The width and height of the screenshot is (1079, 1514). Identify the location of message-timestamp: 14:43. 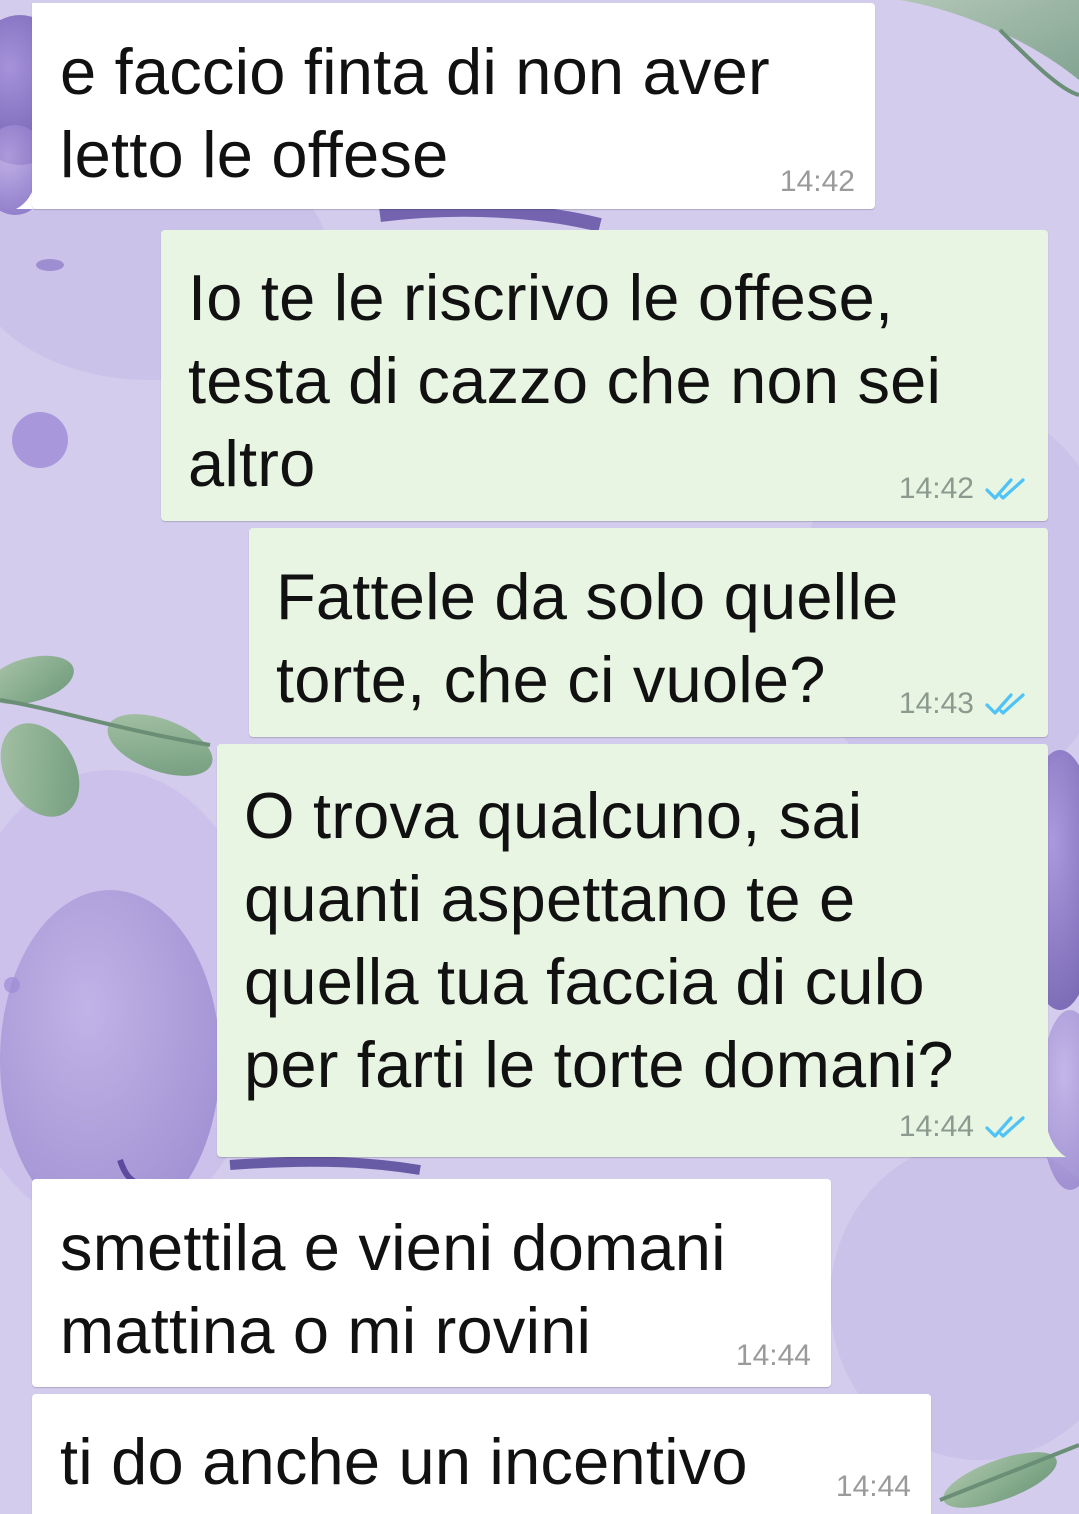
(936, 703).